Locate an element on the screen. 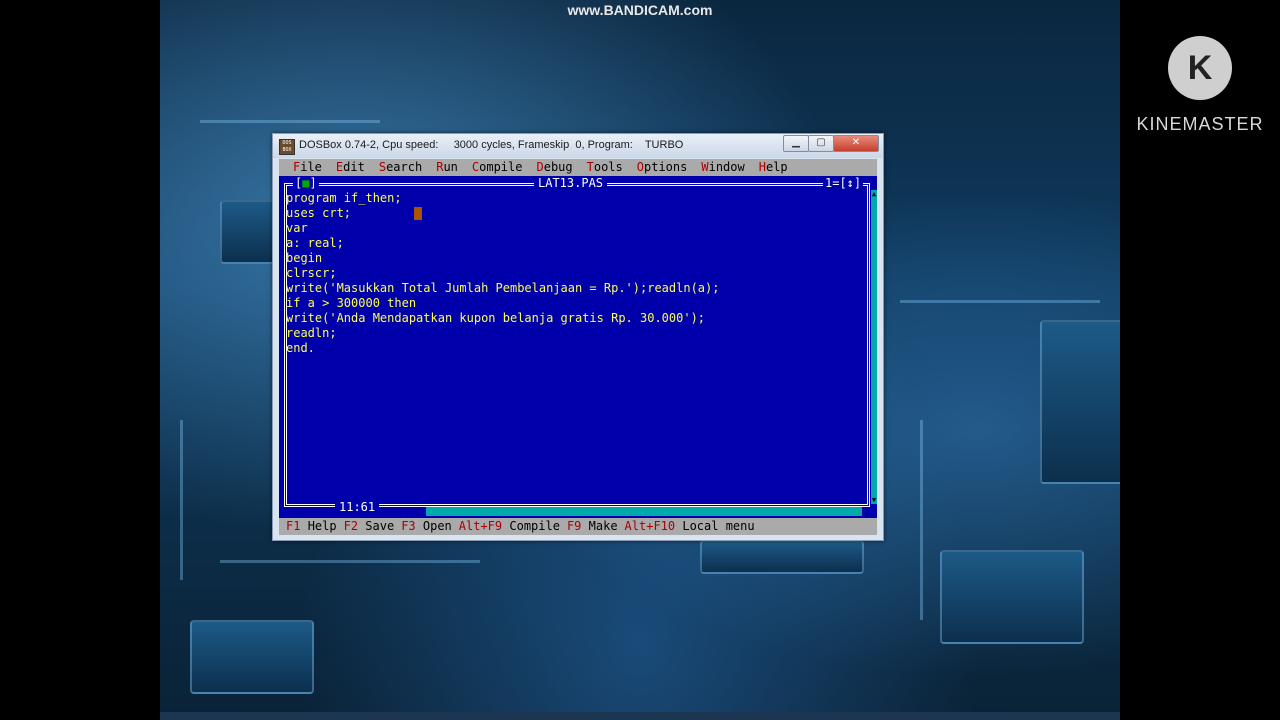 The width and height of the screenshot is (1280, 720). status-shortcut-local-menu: Alt+F10 Local menu is located at coordinates (690, 526).